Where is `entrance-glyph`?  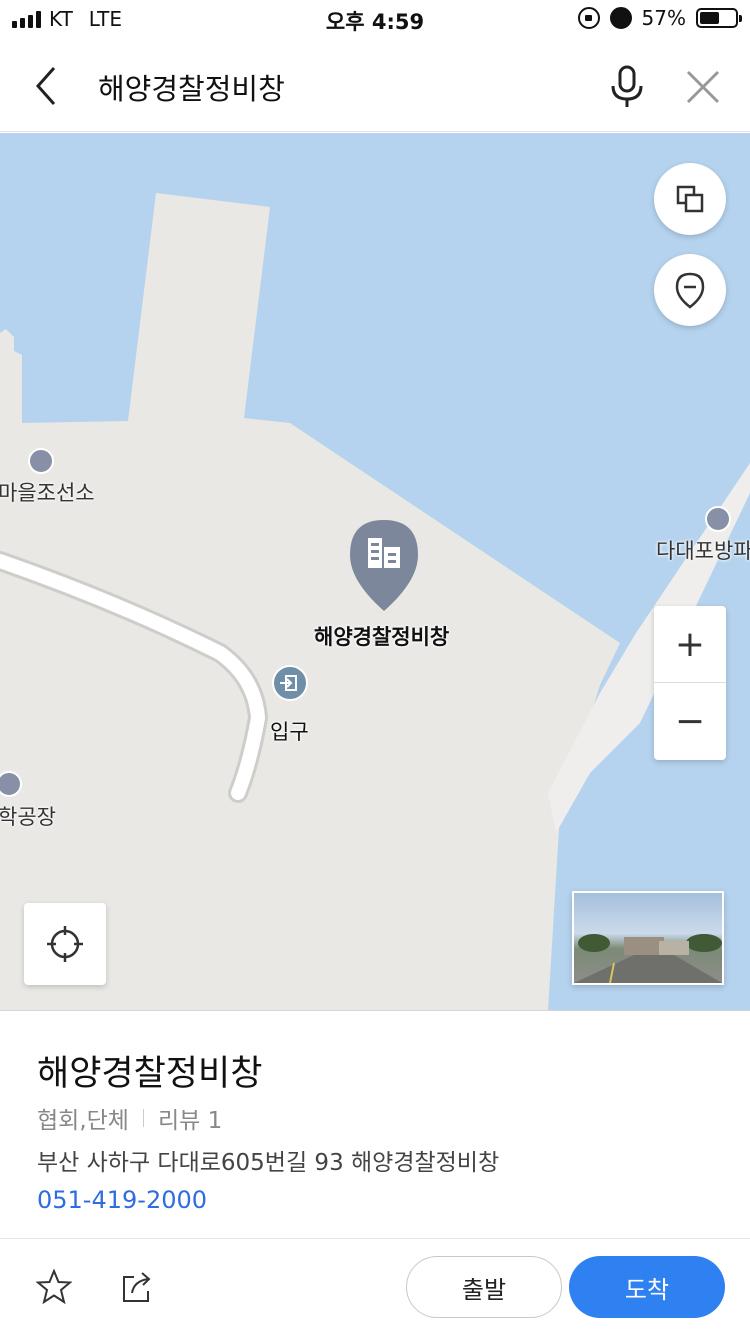 entrance-glyph is located at coordinates (288, 683).